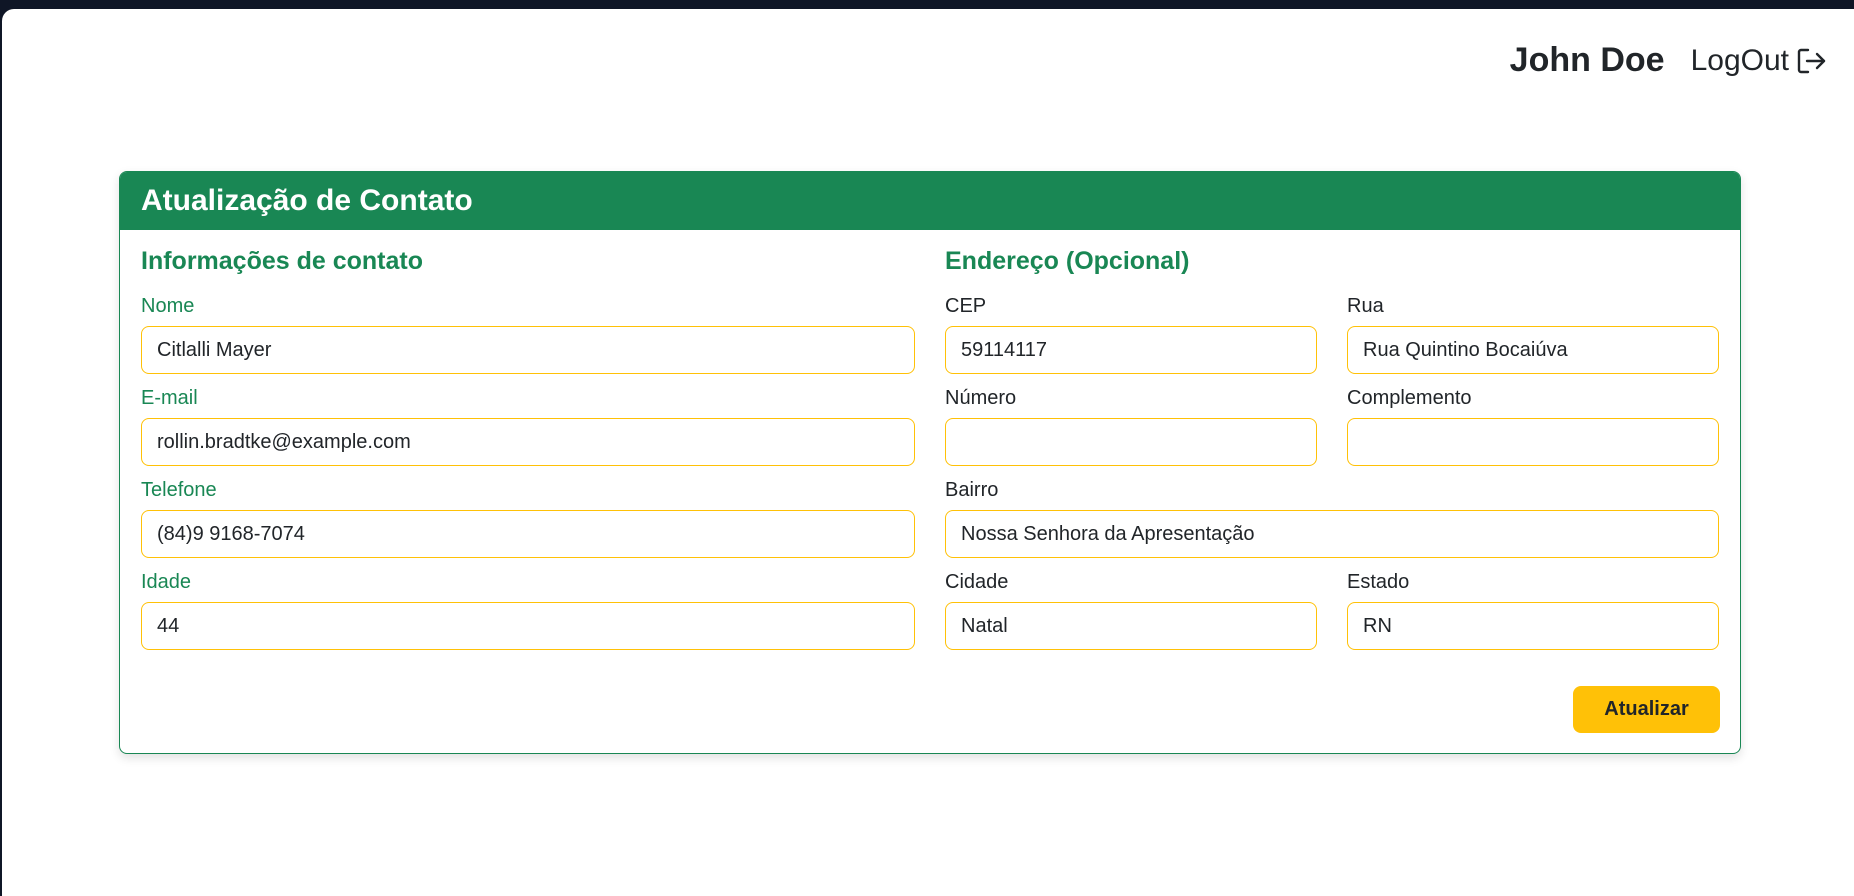  What do you see at coordinates (1409, 398) in the screenshot?
I see `complemento-label: Complemento` at bounding box center [1409, 398].